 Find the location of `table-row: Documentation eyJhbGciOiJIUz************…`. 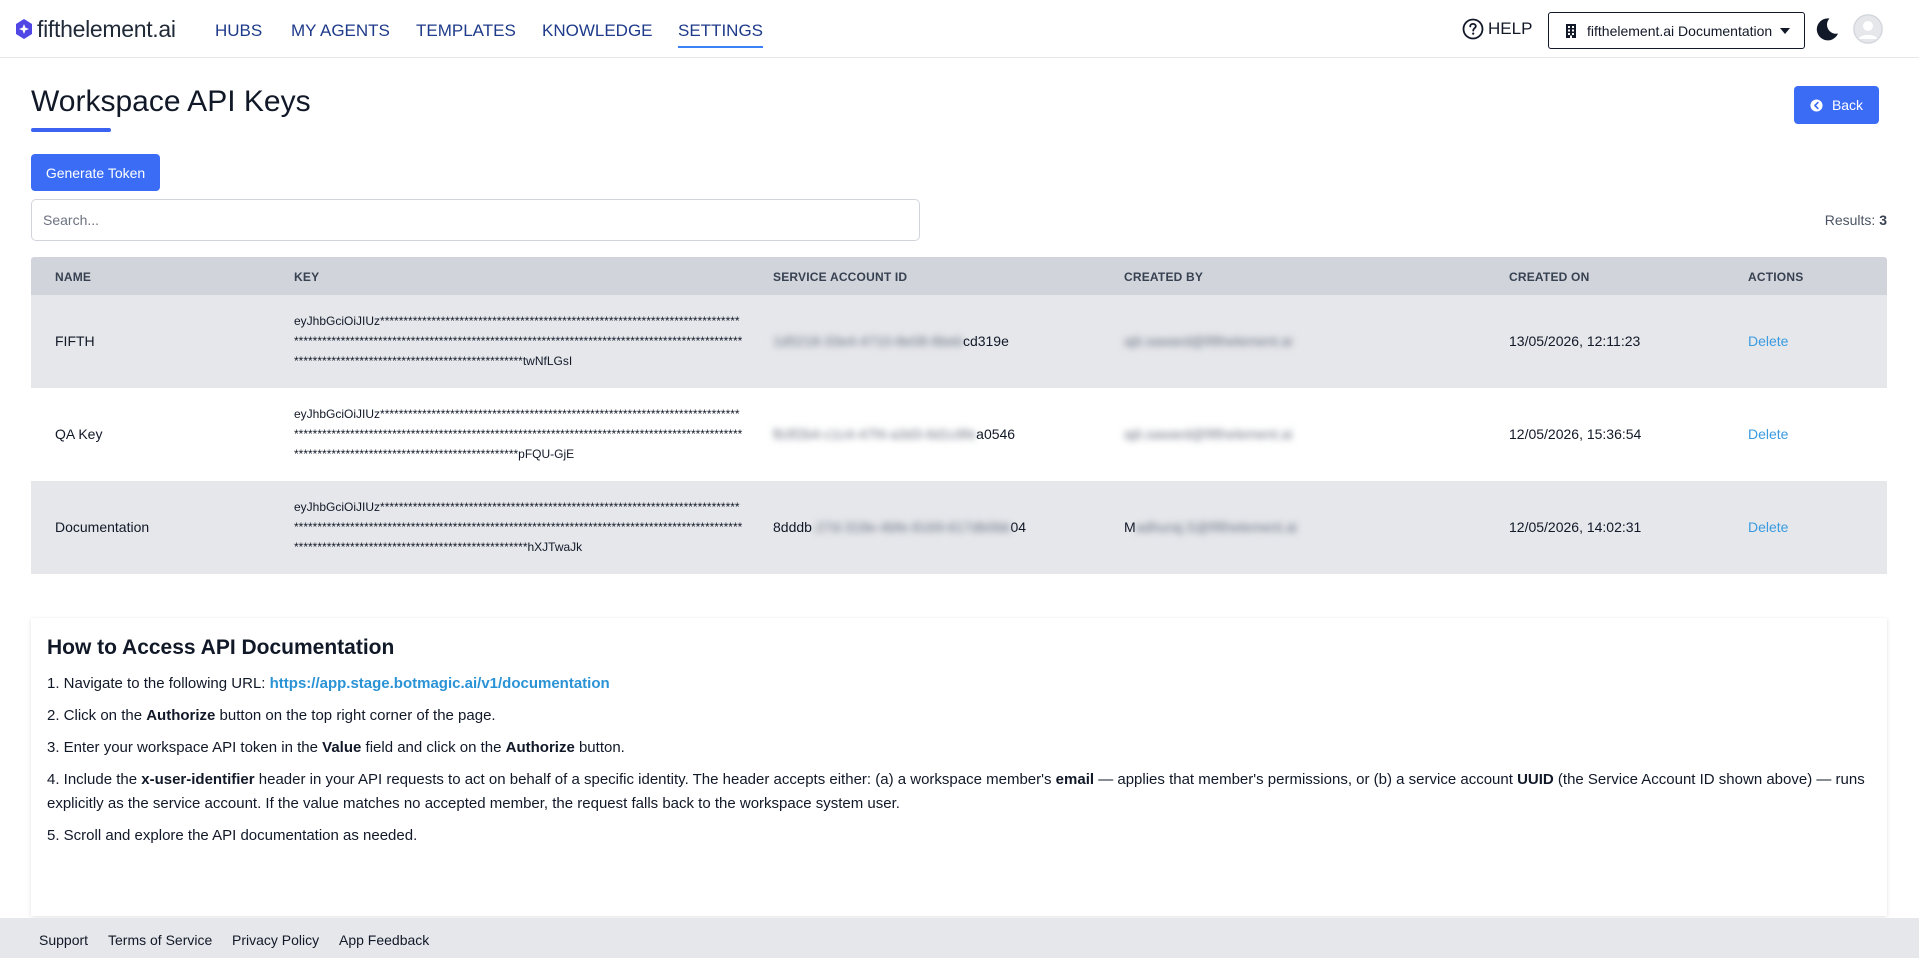

table-row: Documentation eyJhbGciOiJIUz************… is located at coordinates (959, 527).